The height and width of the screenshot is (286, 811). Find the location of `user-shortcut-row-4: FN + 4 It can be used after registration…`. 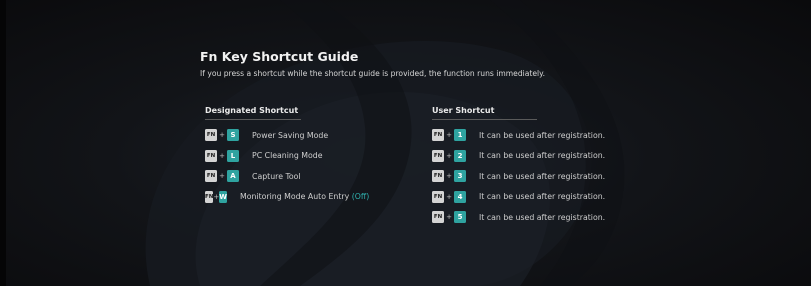

user-shortcut-row-4: FN + 4 It can be used after registration… is located at coordinates (532, 197).